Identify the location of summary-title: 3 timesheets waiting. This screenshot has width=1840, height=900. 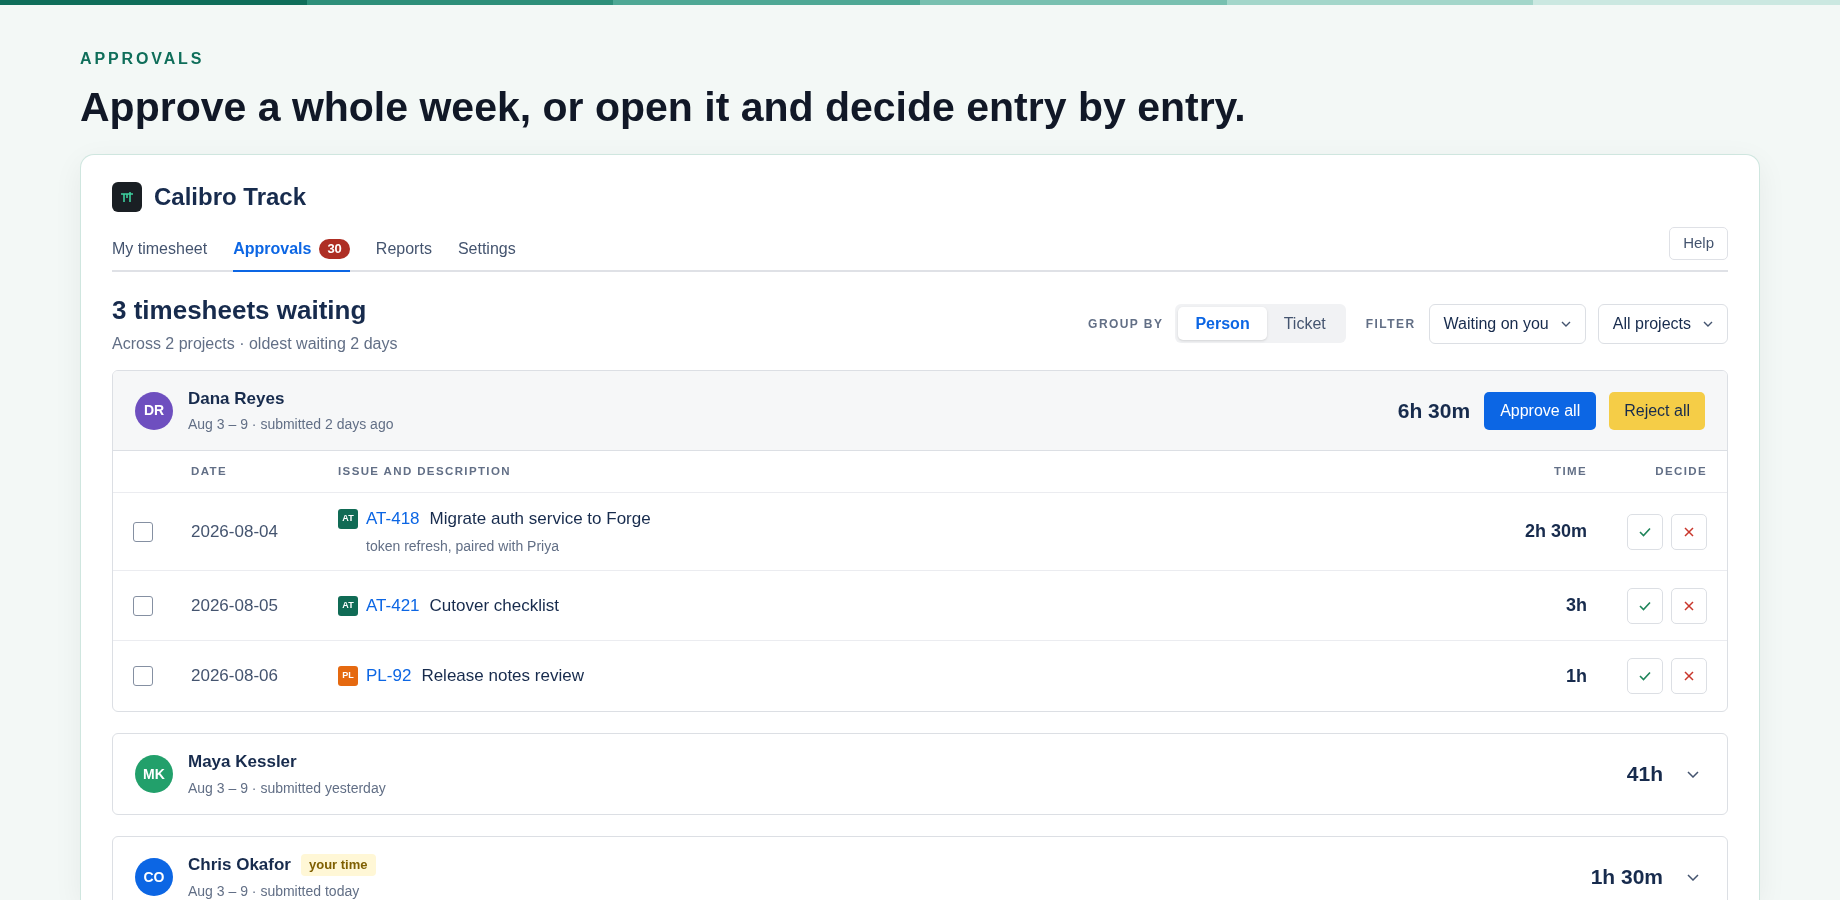
(239, 311).